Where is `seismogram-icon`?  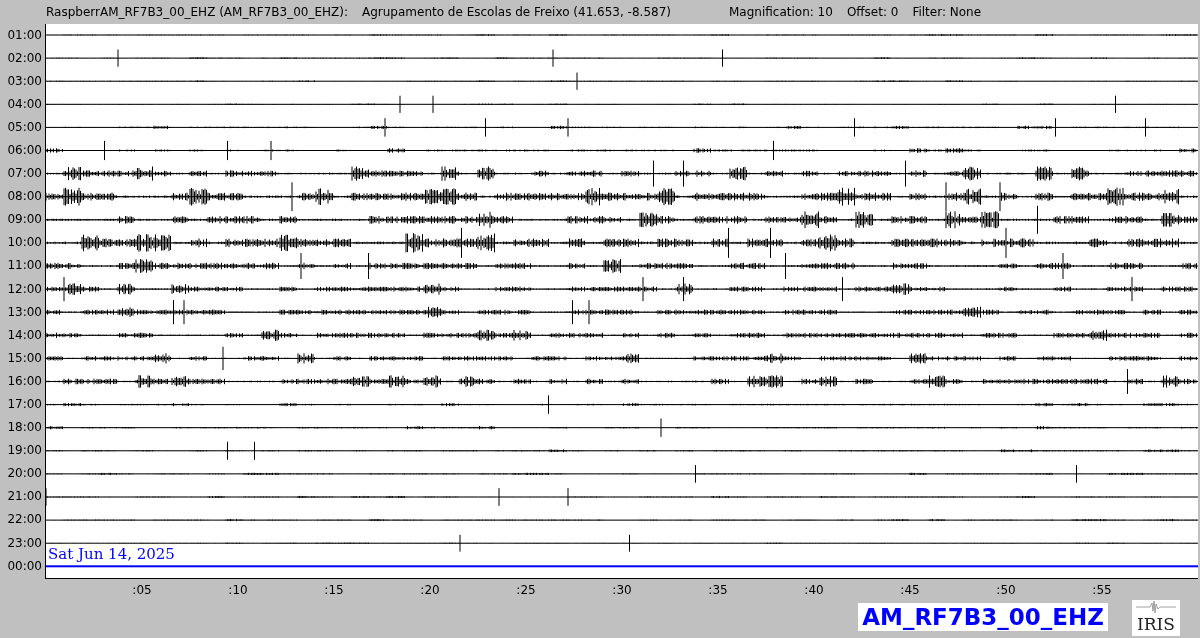 seismogram-icon is located at coordinates (1156, 607).